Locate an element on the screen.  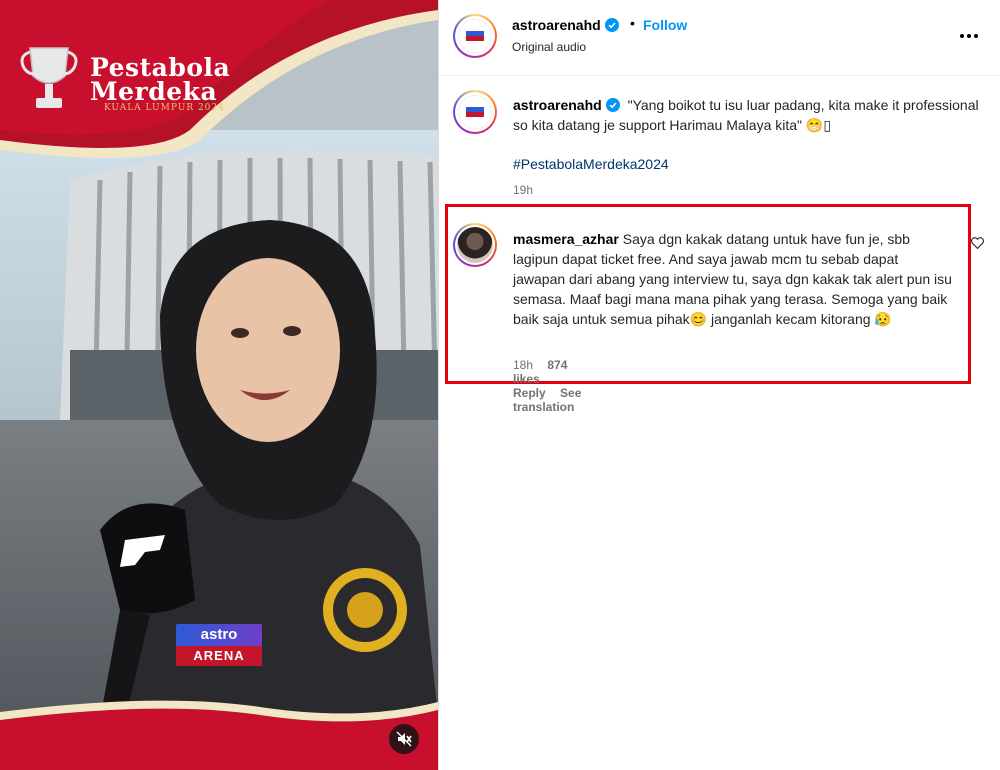
original-audio-link: Original audio is located at coordinates (549, 47).